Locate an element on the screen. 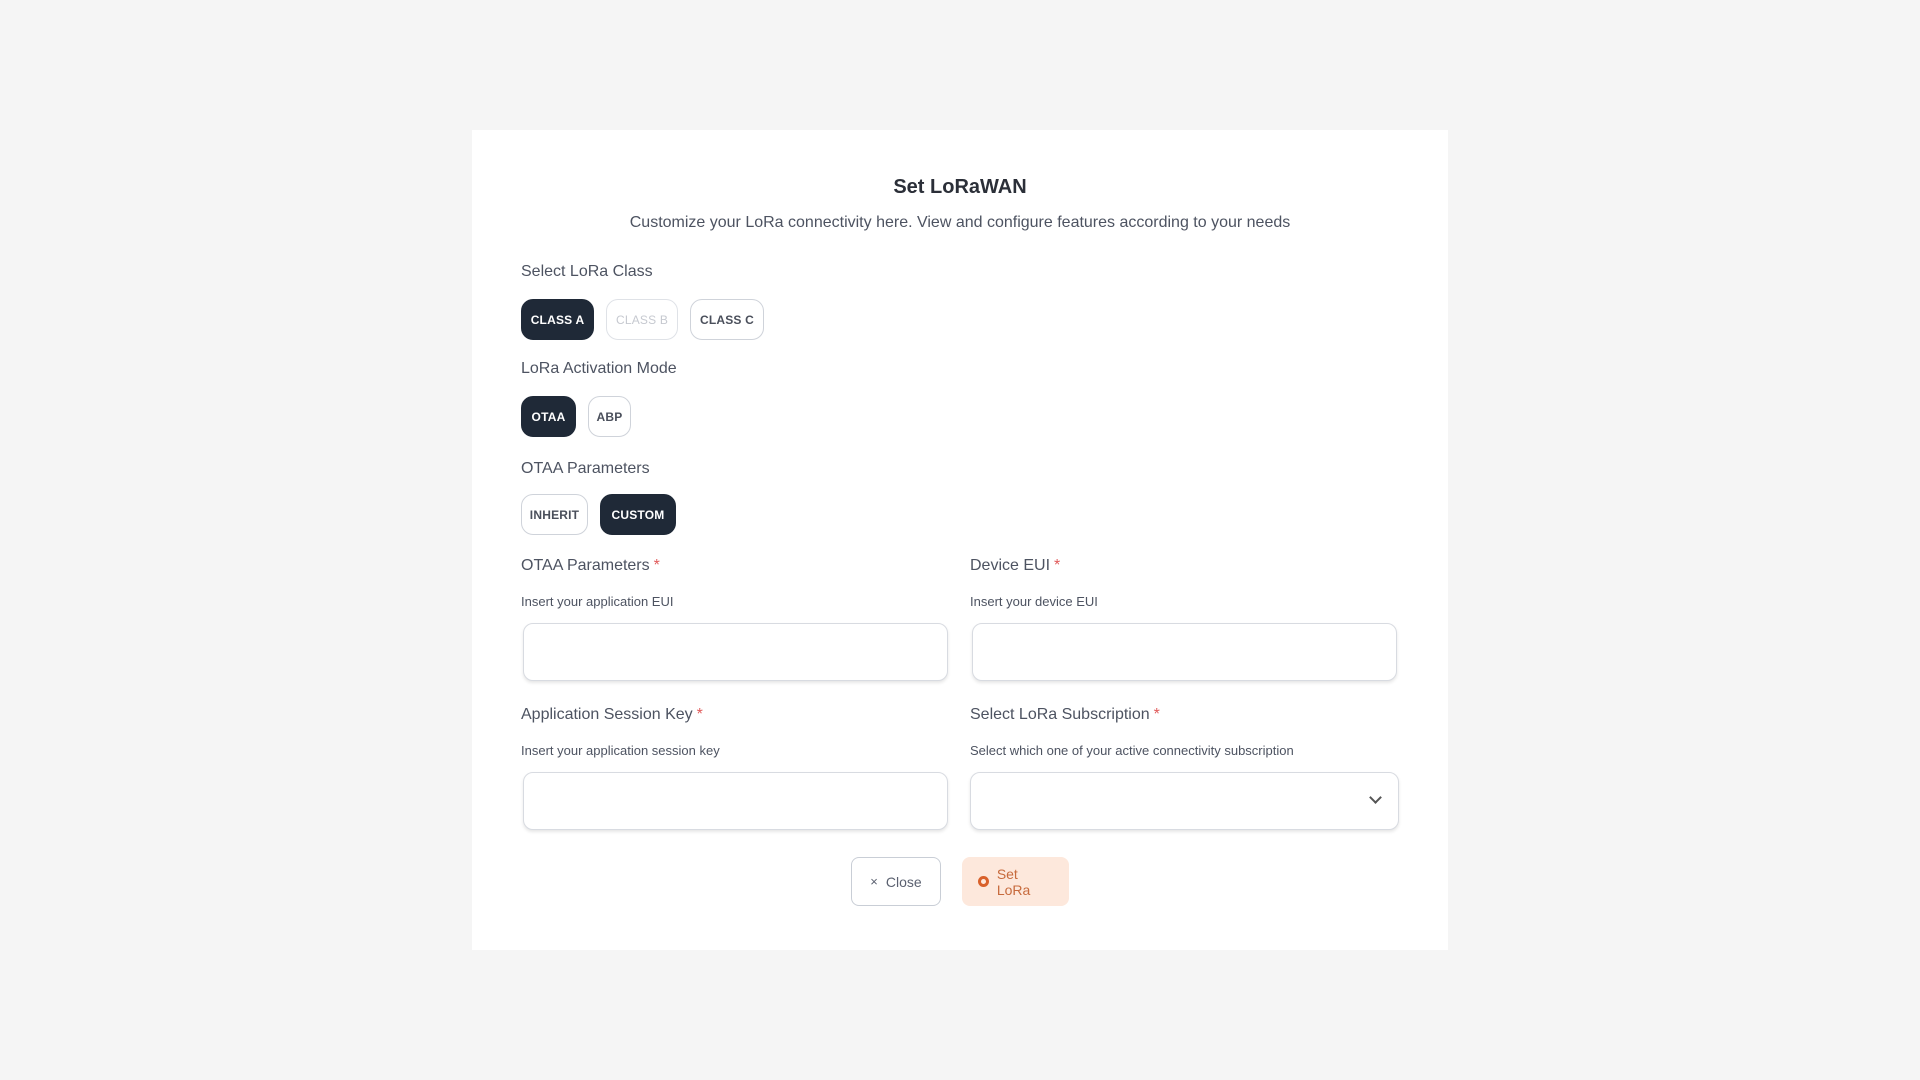  chevron-down-icon is located at coordinates (1375, 797).